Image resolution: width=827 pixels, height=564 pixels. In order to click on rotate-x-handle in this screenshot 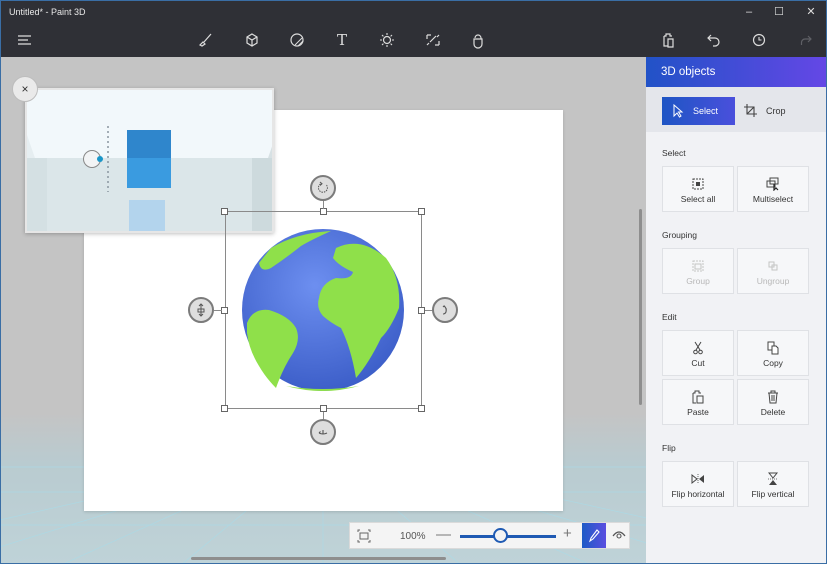, I will do `click(445, 310)`.